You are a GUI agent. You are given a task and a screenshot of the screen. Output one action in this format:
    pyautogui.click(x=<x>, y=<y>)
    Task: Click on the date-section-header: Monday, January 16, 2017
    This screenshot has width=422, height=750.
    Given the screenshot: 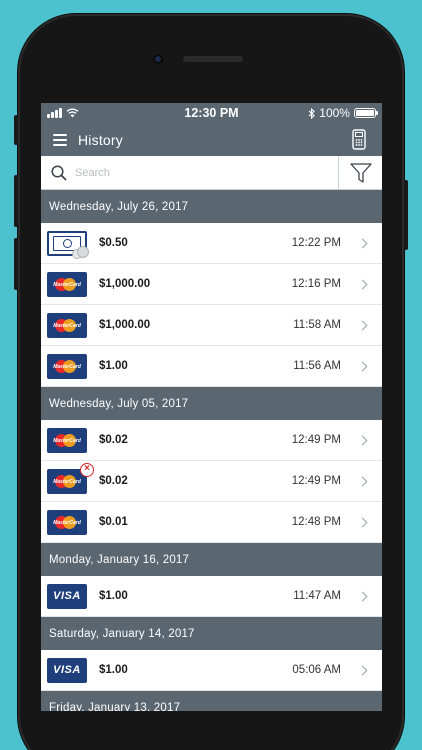 What is the action you would take?
    pyautogui.click(x=211, y=559)
    